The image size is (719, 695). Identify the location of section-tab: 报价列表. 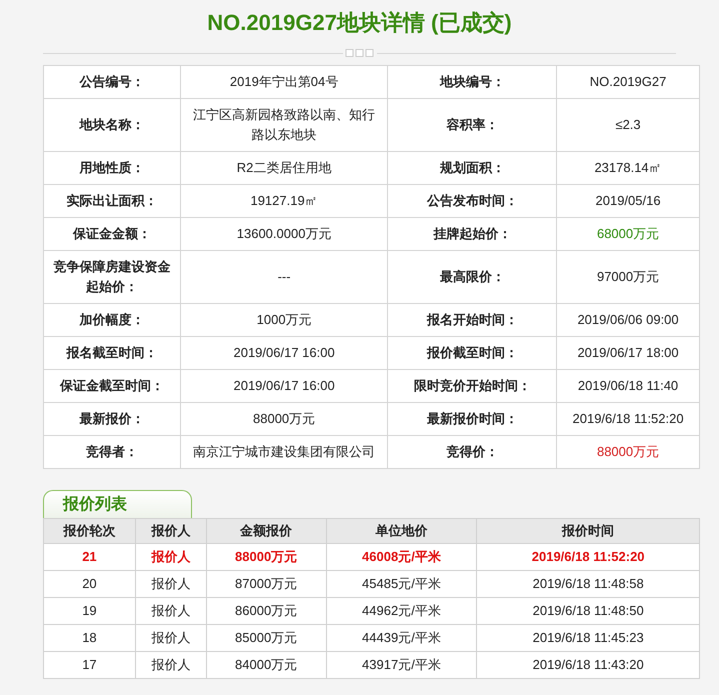
(117, 504).